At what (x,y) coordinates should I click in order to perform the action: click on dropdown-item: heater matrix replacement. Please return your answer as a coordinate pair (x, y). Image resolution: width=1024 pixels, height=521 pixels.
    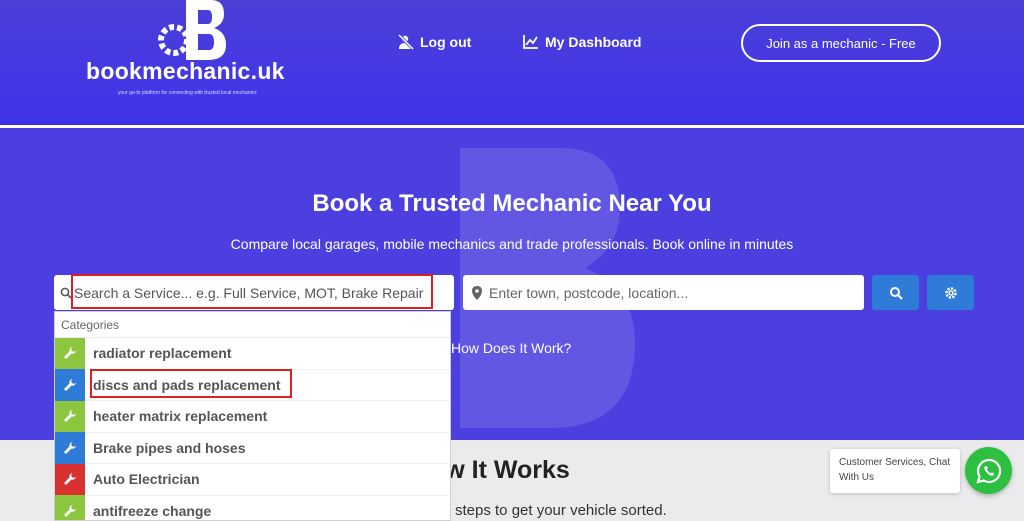
    Looking at the image, I should click on (252, 416).